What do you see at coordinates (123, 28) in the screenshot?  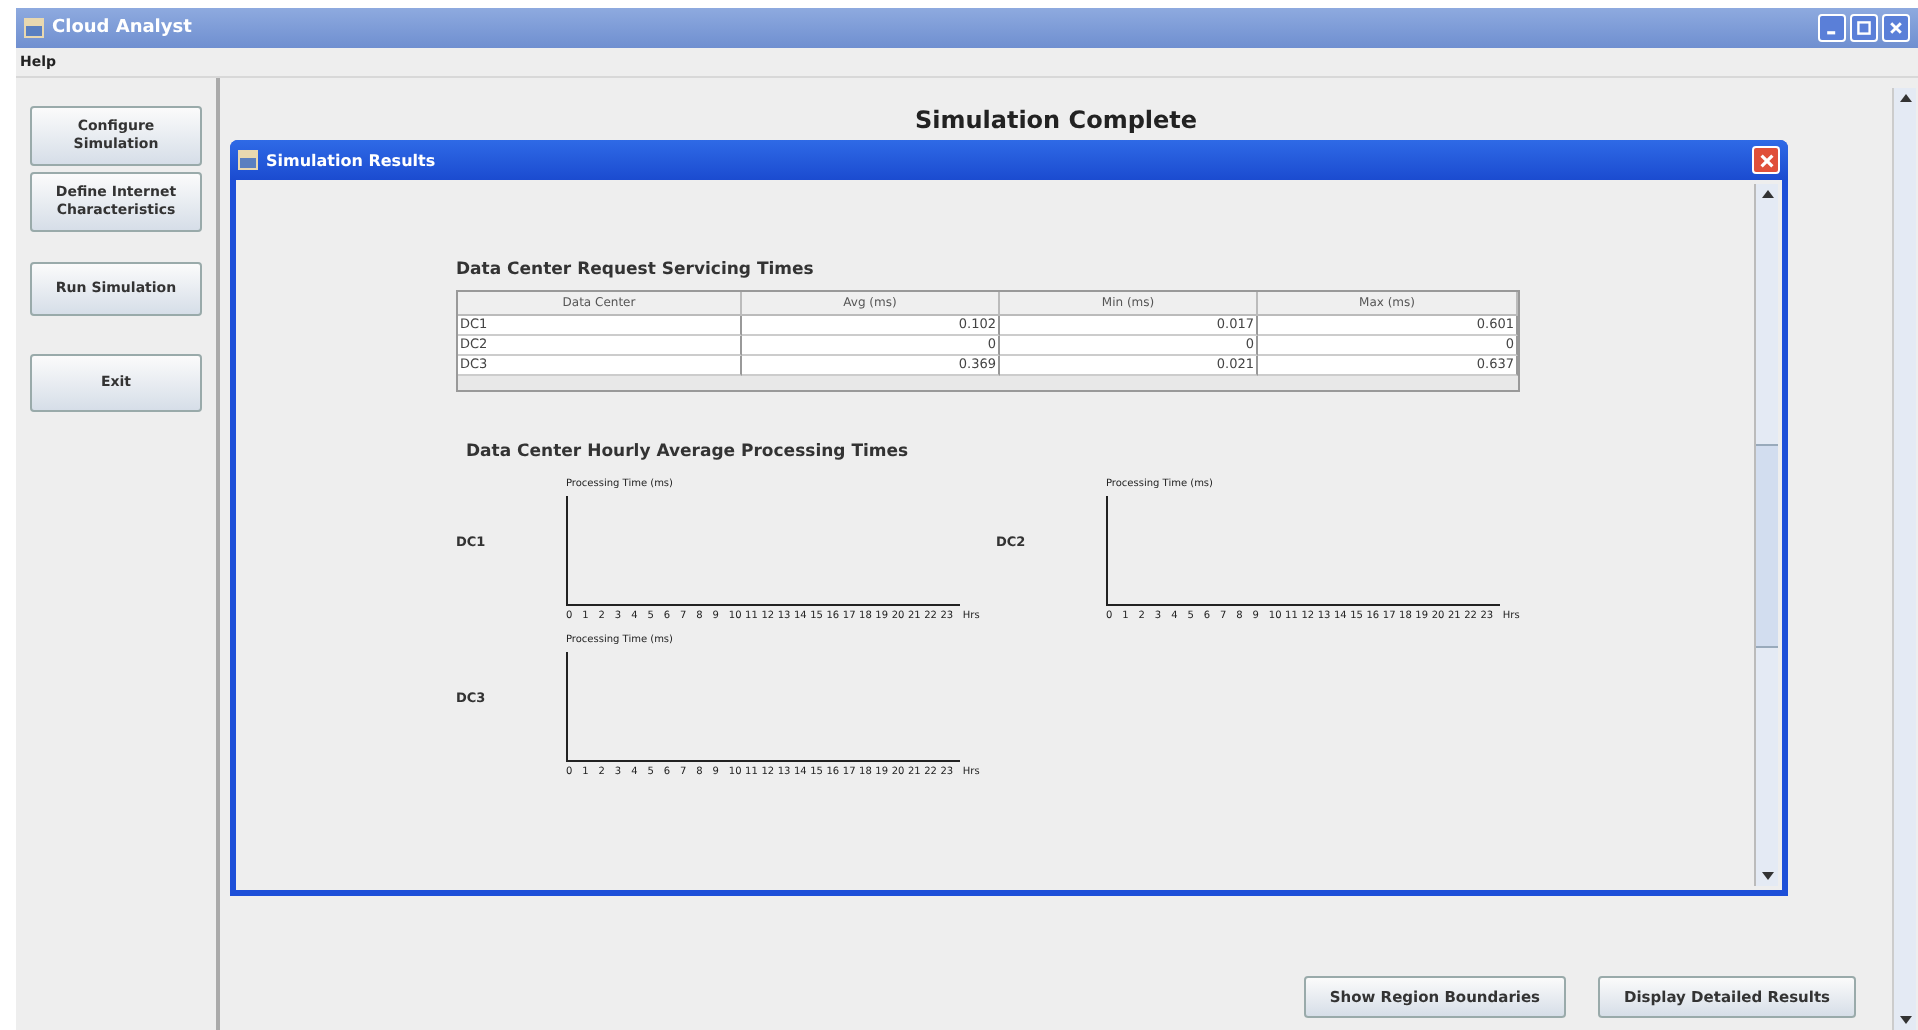 I see `window-title: Cloud Analyst` at bounding box center [123, 28].